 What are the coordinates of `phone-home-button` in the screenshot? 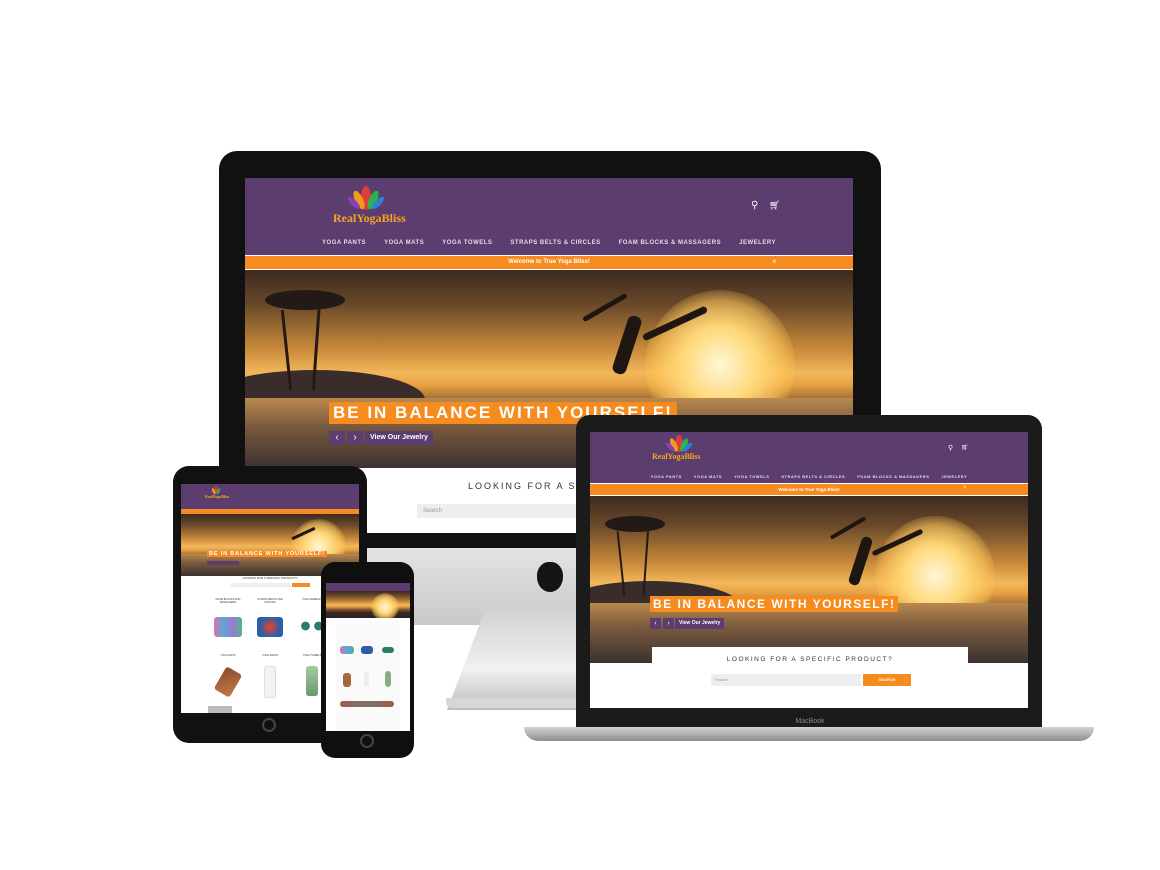 It's located at (367, 741).